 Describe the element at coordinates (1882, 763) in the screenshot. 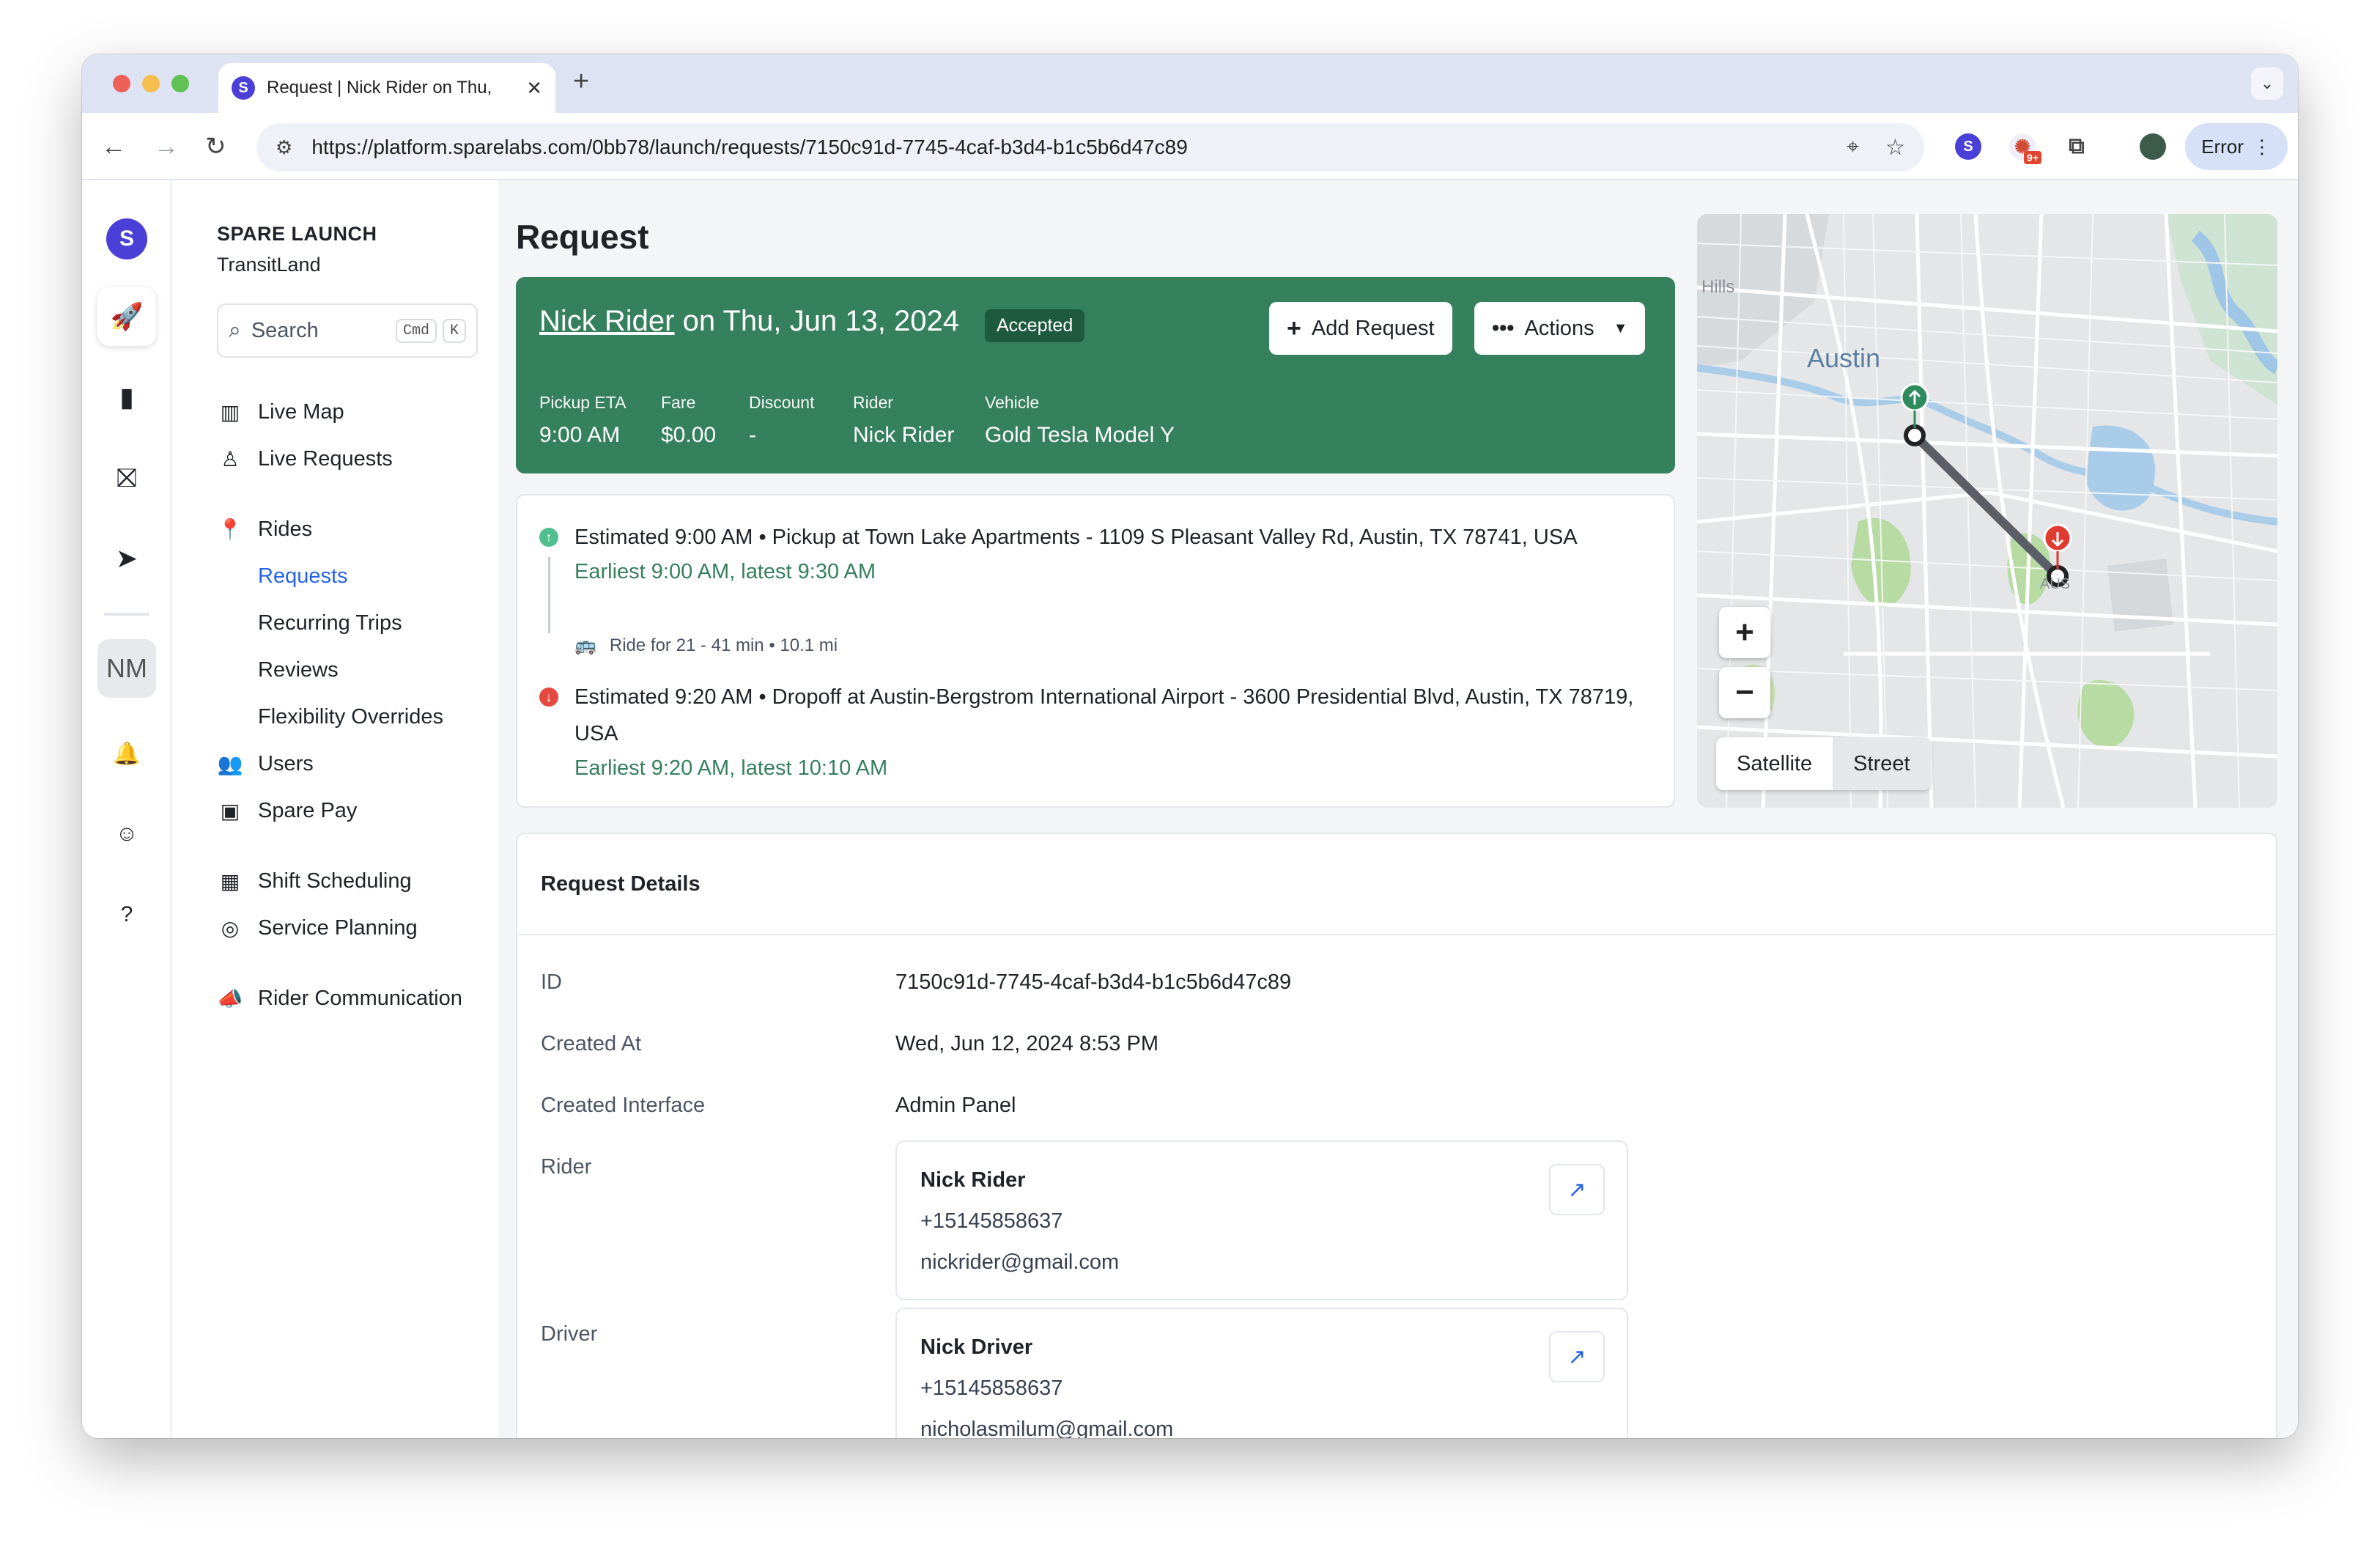

I see `street-toggle-button: Street` at that location.